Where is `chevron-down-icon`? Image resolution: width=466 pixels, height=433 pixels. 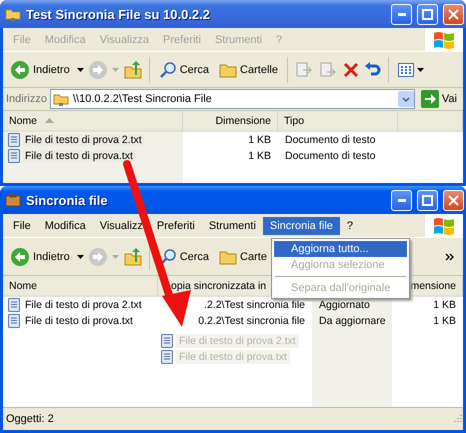
chevron-down-icon is located at coordinates (406, 99).